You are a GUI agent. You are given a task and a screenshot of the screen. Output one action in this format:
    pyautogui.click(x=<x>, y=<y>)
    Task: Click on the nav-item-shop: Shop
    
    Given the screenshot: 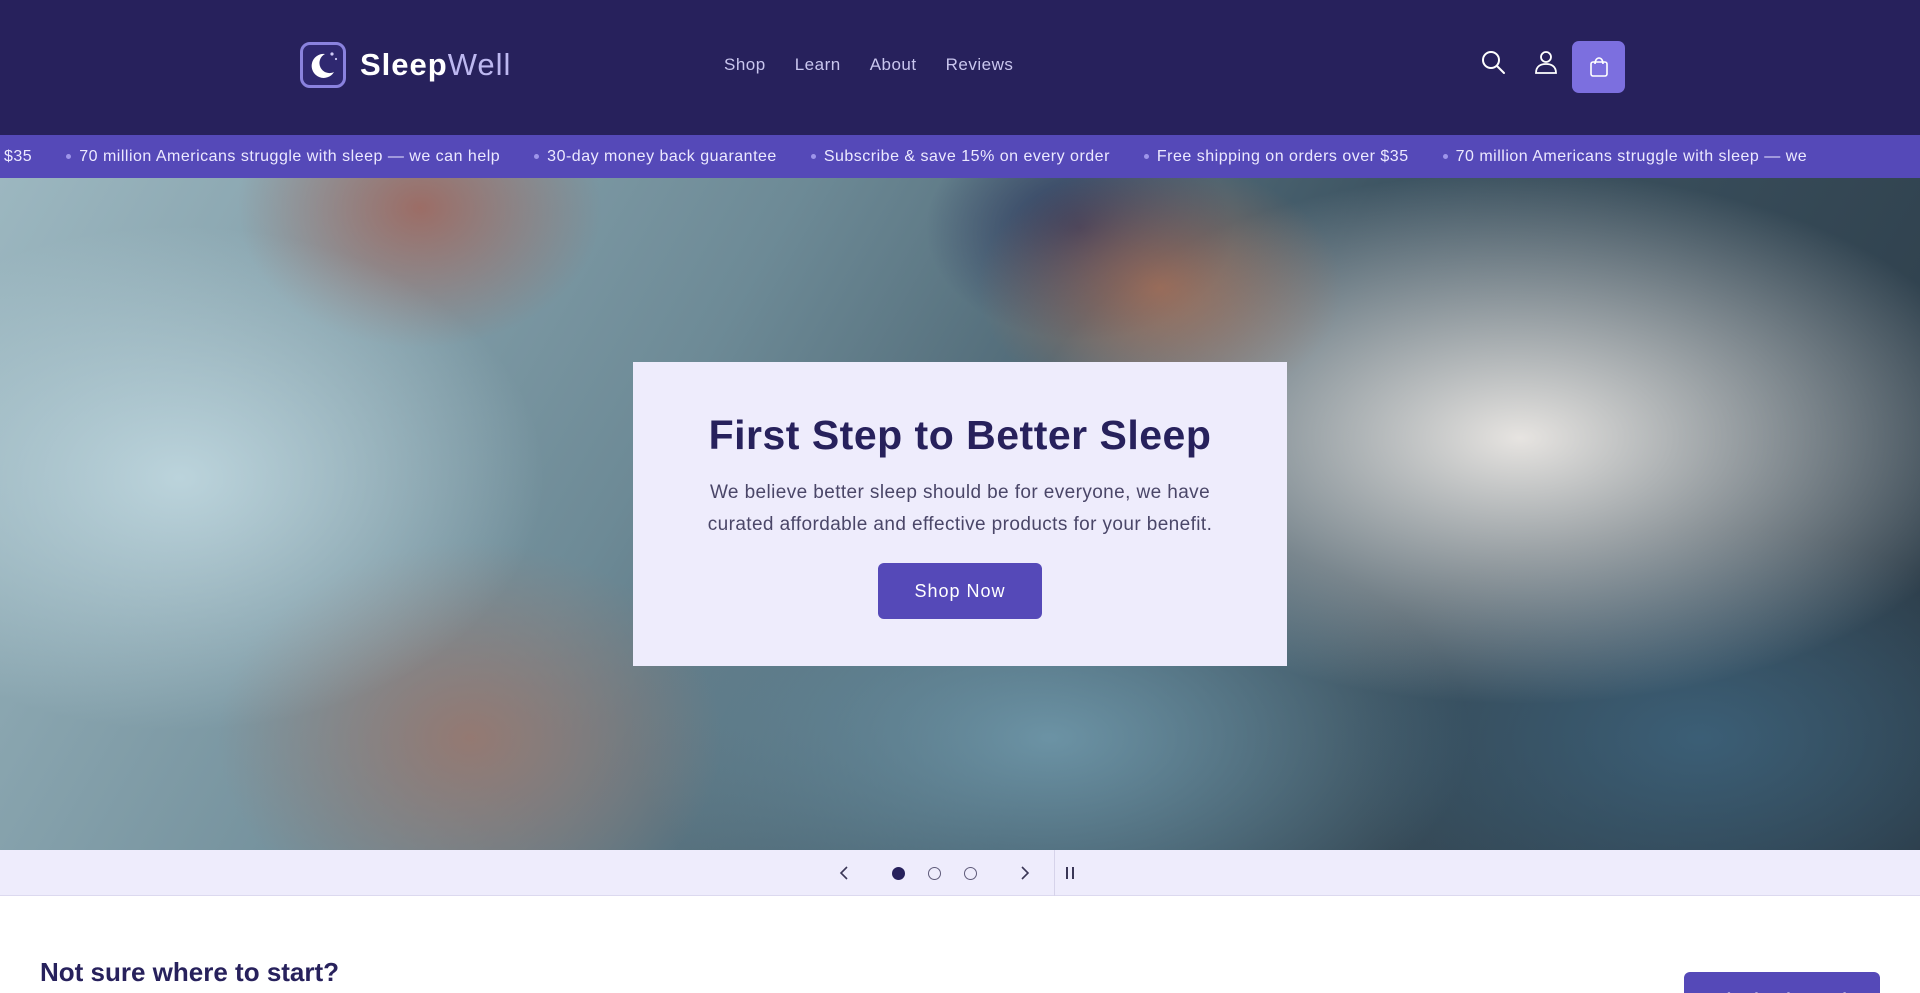 What is the action you would take?
    pyautogui.click(x=745, y=65)
    